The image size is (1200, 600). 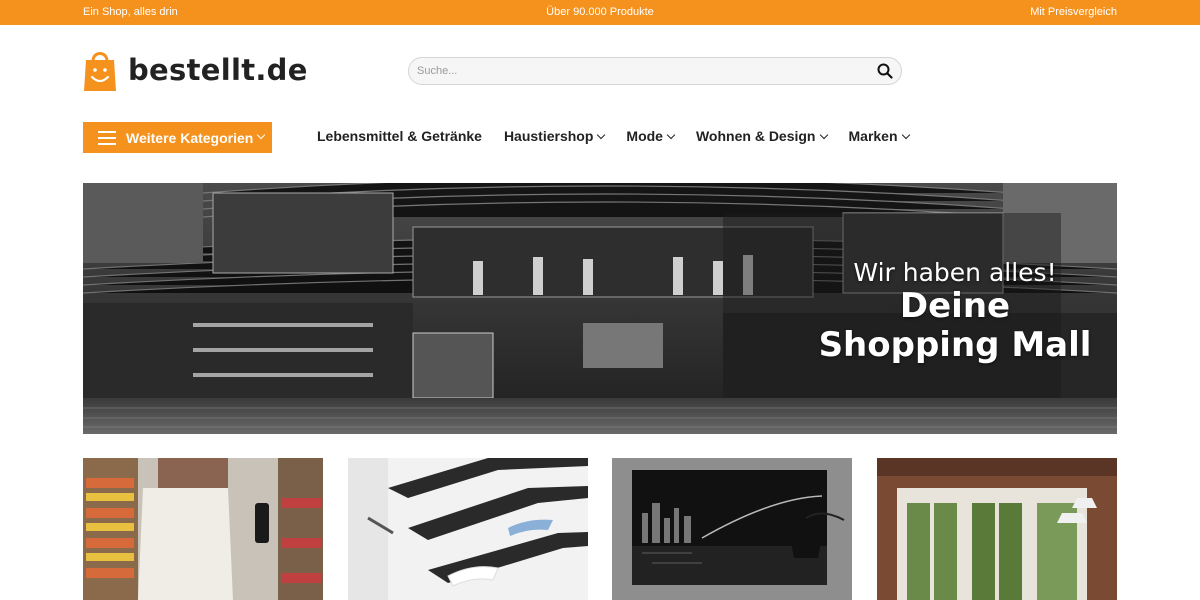 I want to click on category-tile-wohnen, so click(x=732, y=529).